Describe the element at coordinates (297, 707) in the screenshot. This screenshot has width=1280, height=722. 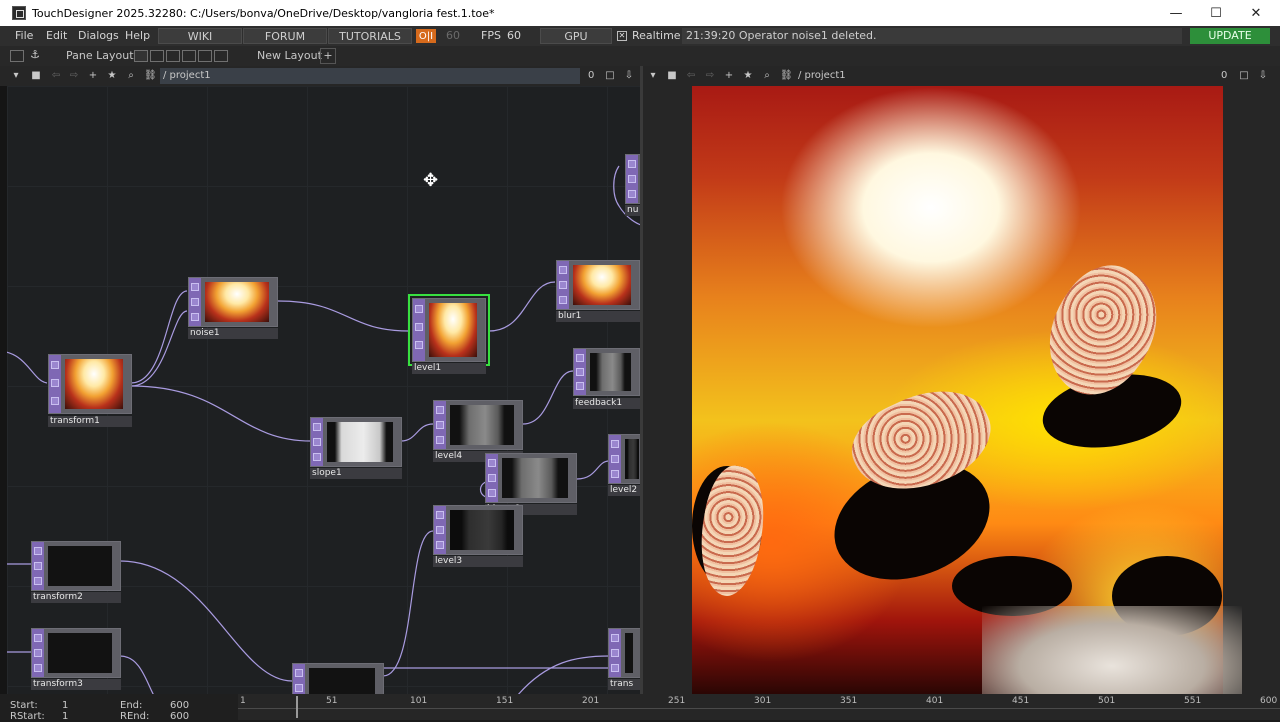
I see `playhead` at that location.